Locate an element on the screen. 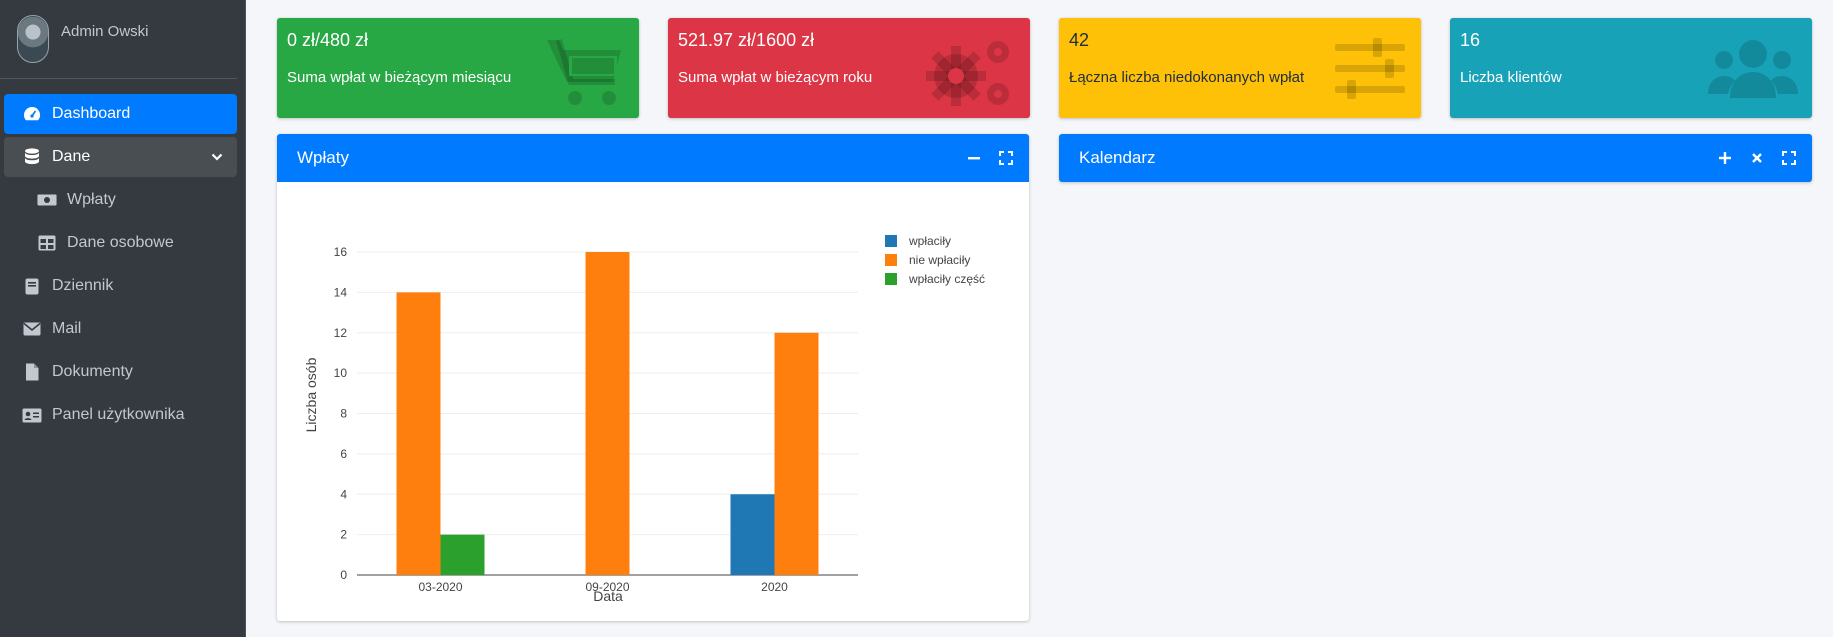 The width and height of the screenshot is (1833, 637). sidebar-item-label: Dokumenty is located at coordinates (92, 371).